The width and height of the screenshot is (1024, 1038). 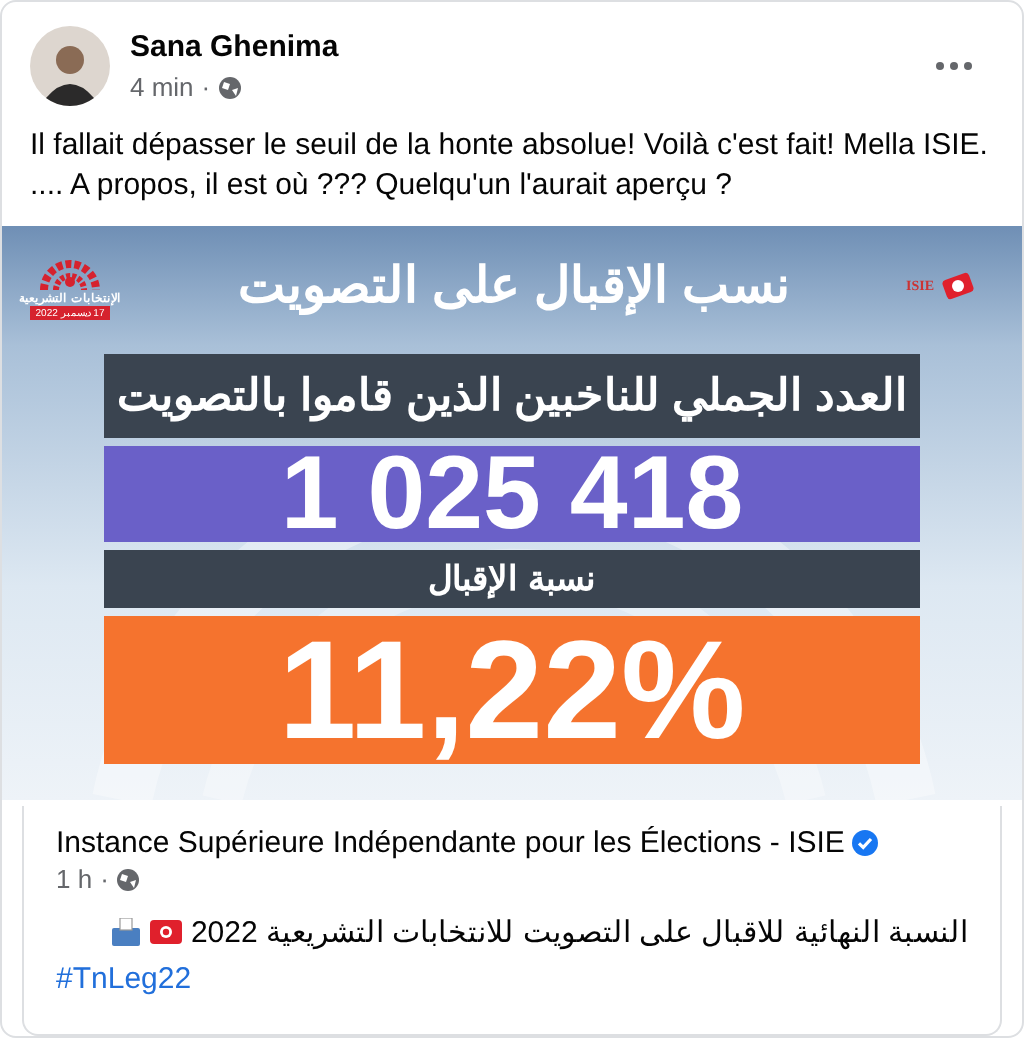 I want to click on stat-label: نسبة الإقبال, so click(x=512, y=579).